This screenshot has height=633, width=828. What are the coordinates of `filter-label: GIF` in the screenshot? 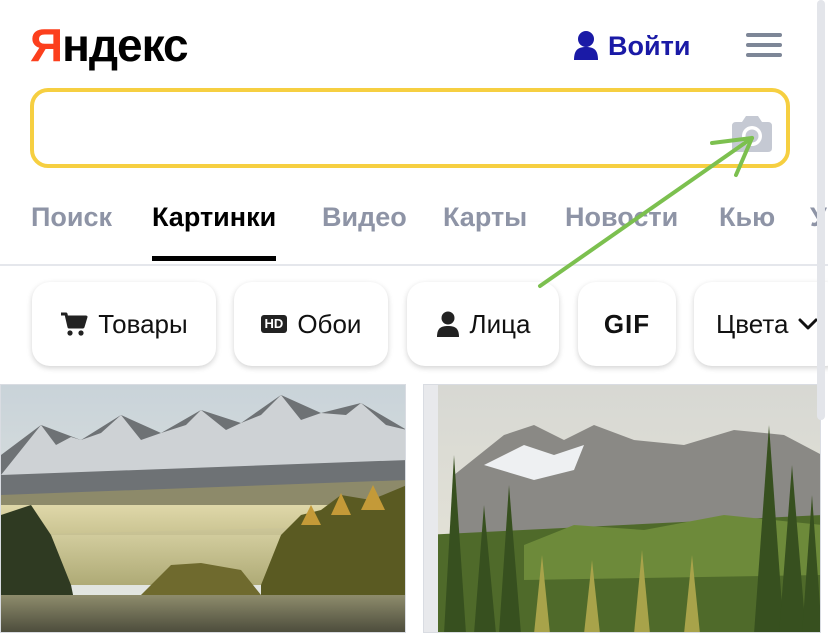 It's located at (627, 323).